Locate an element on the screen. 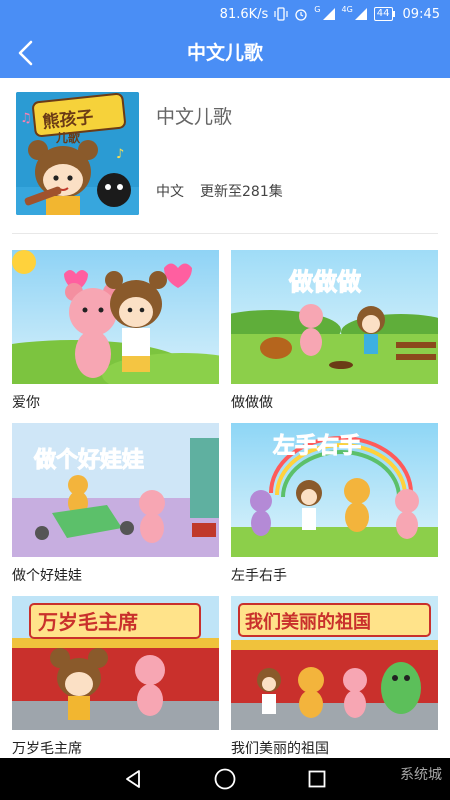  network-type-label: 4G is located at coordinates (347, 9).